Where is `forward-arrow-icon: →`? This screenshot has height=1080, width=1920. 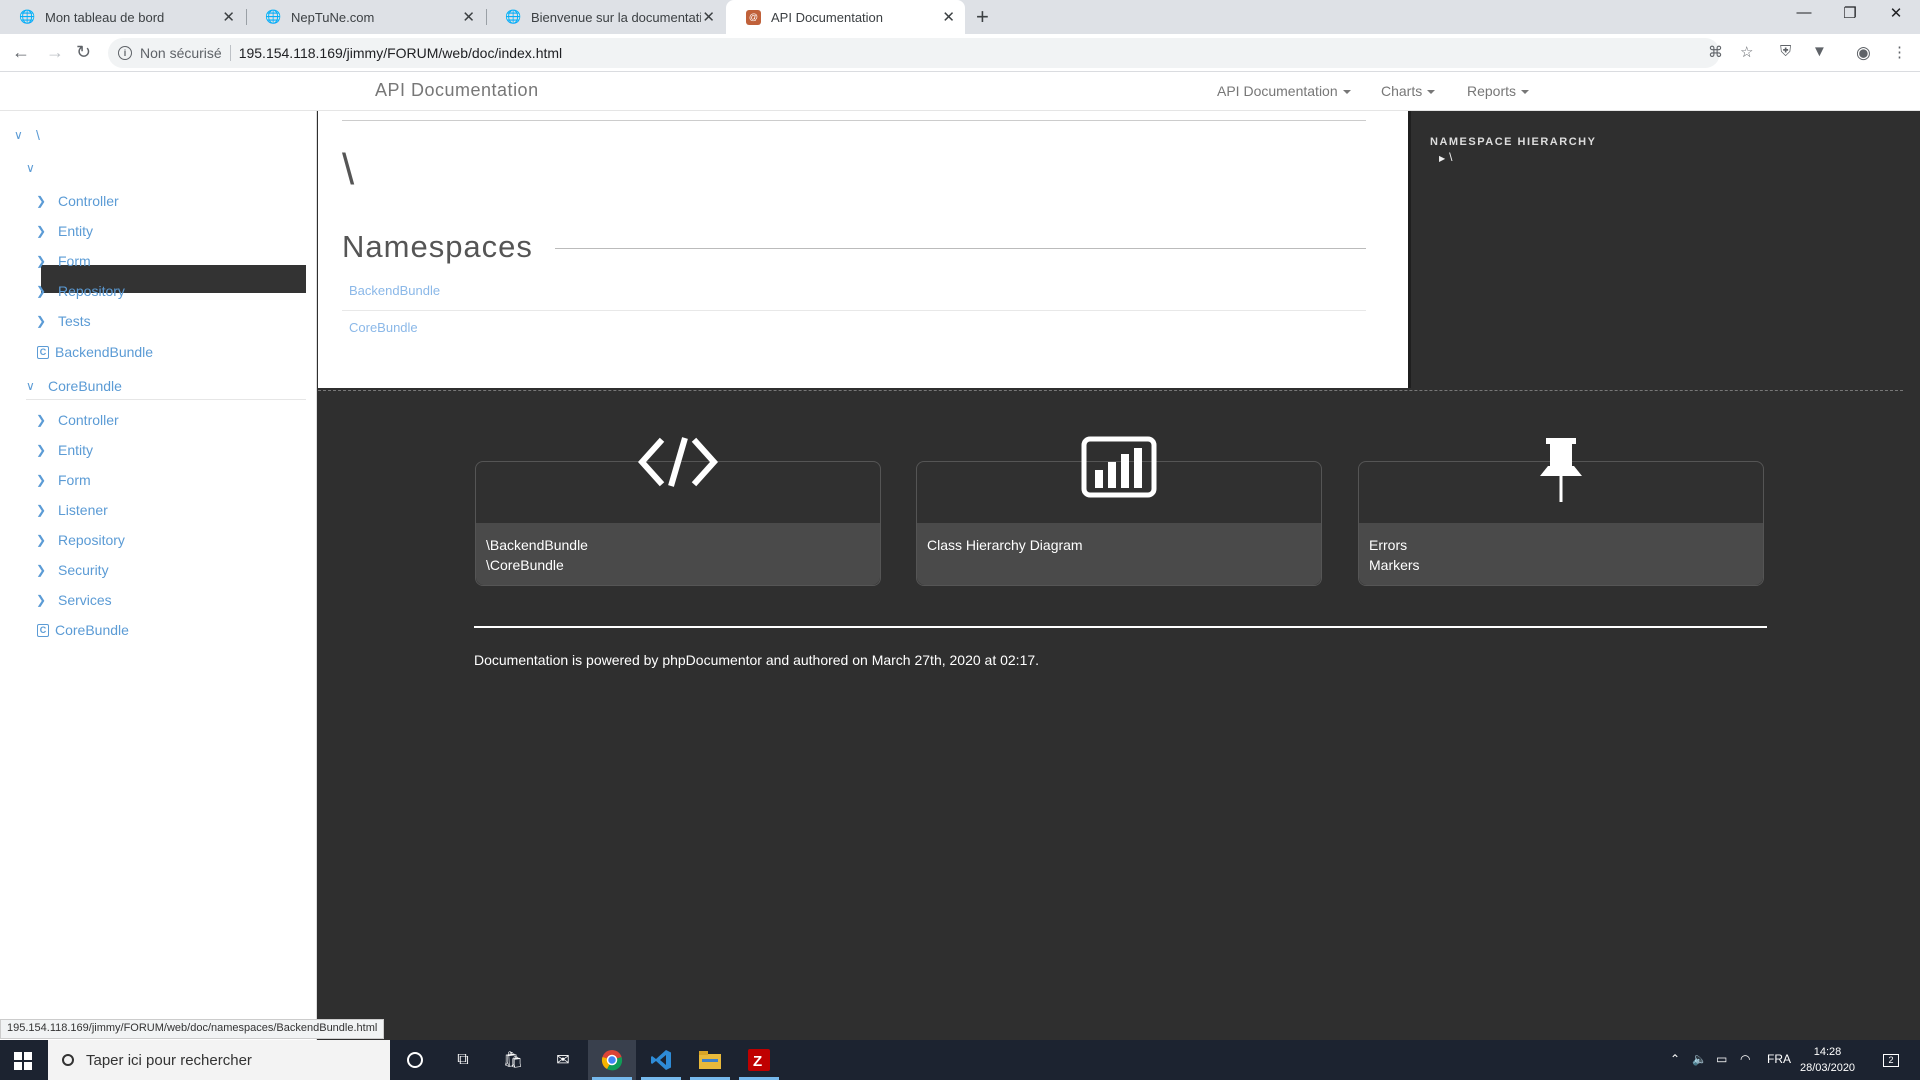 forward-arrow-icon: → is located at coordinates (55, 52).